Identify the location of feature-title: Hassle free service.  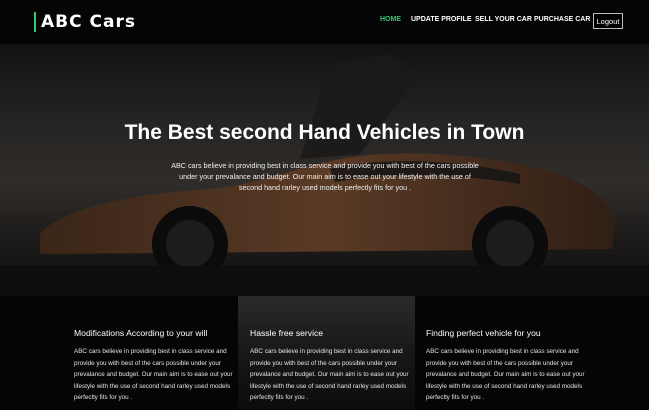
(287, 333).